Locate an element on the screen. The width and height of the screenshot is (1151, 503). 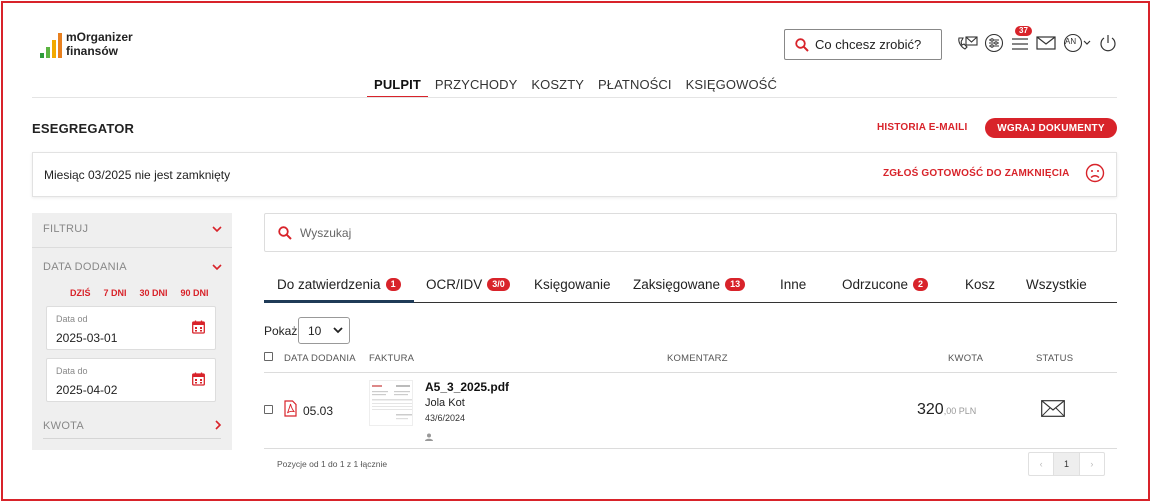
pdf-file-icon is located at coordinates (290, 410).